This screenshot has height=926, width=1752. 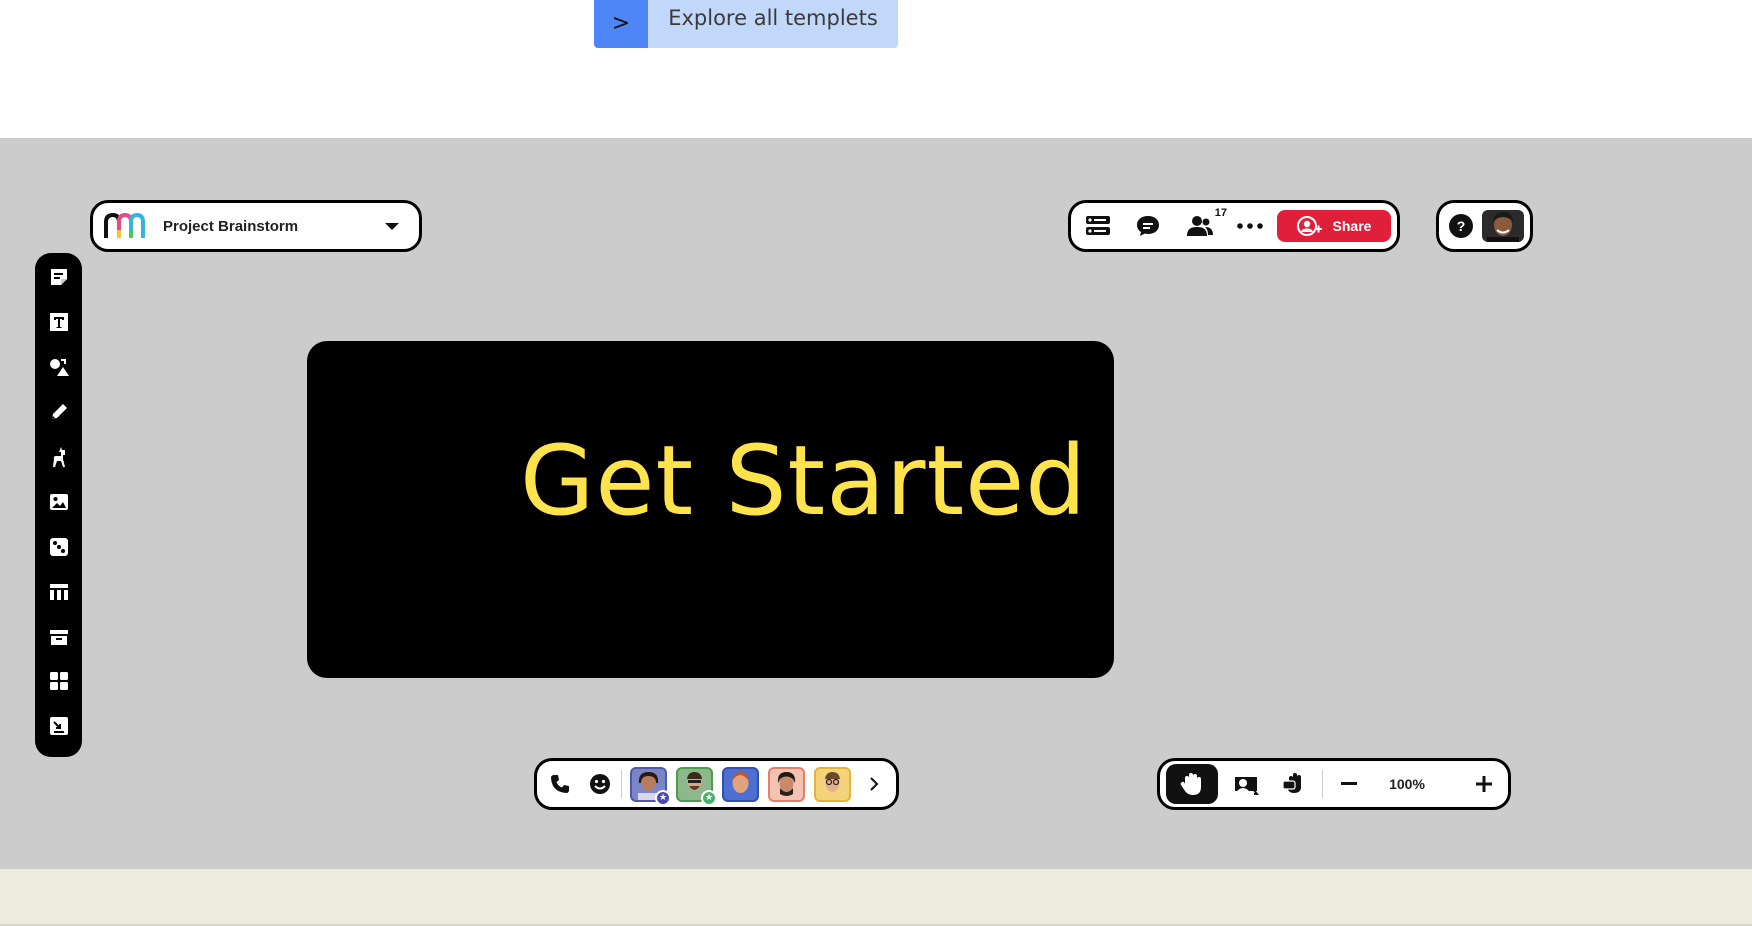 What do you see at coordinates (1098, 226) in the screenshot?
I see `cards-icon` at bounding box center [1098, 226].